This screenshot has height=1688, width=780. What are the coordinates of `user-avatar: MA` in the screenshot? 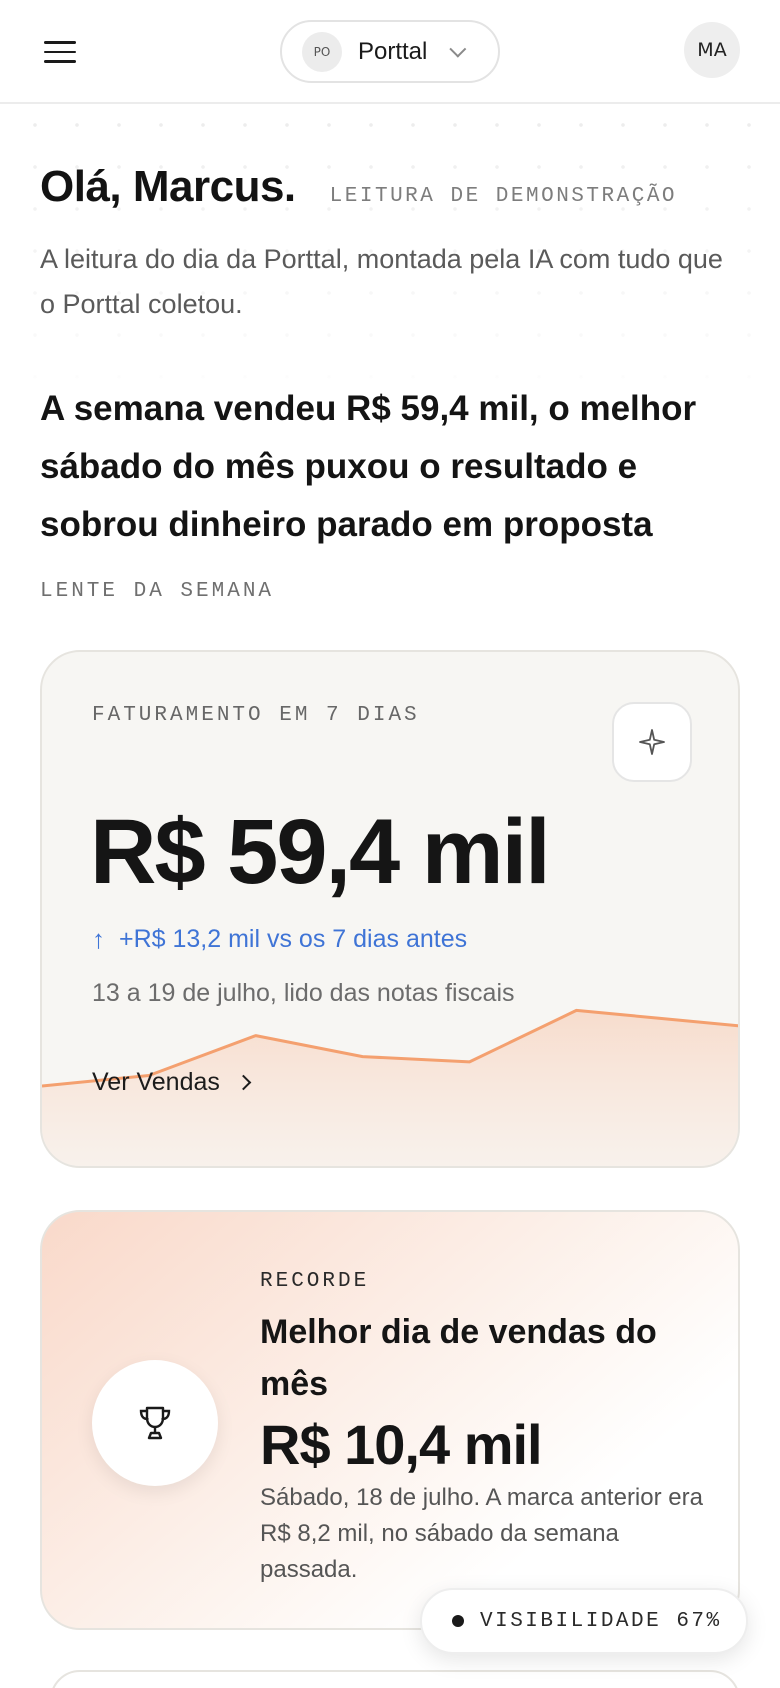 It's located at (712, 50).